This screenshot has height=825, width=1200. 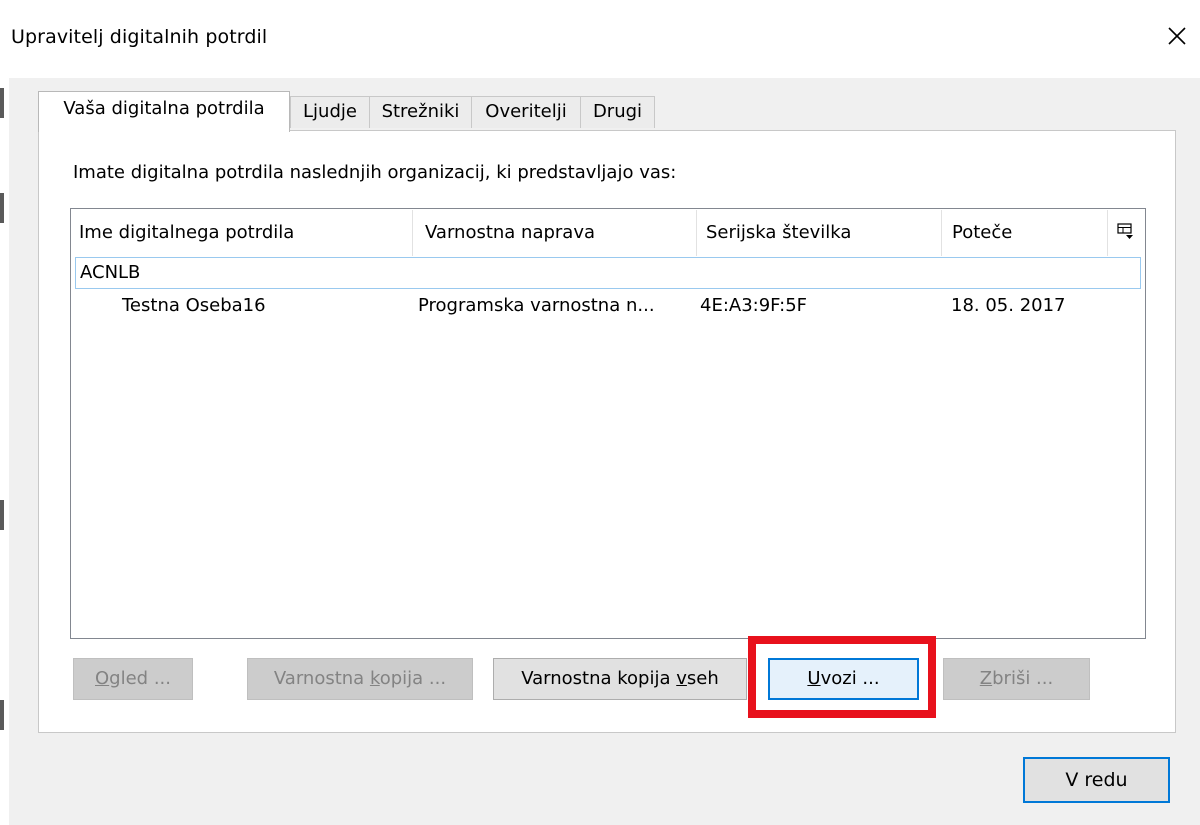 What do you see at coordinates (620, 679) in the screenshot?
I see `backup-all-button: Varnostna kopija vseh` at bounding box center [620, 679].